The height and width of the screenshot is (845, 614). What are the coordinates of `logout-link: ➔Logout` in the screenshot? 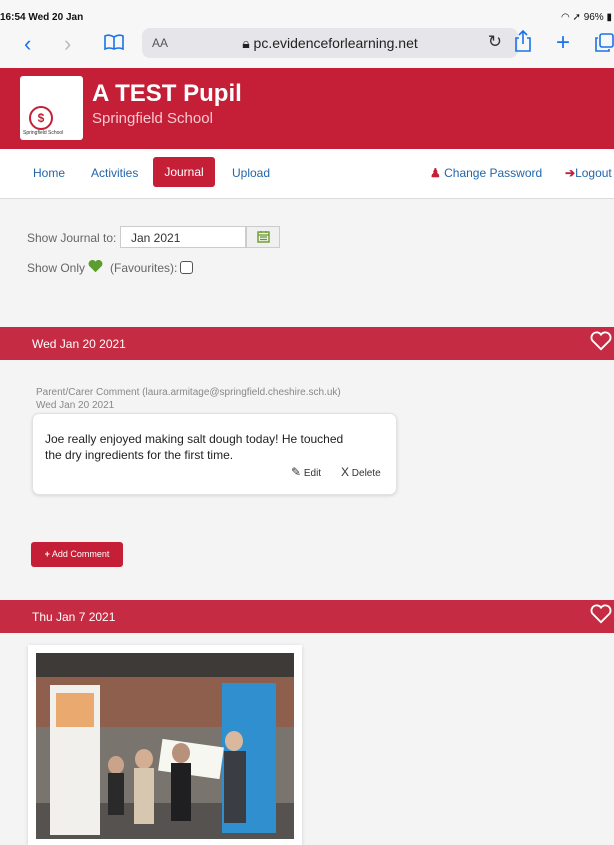 It's located at (588, 173).